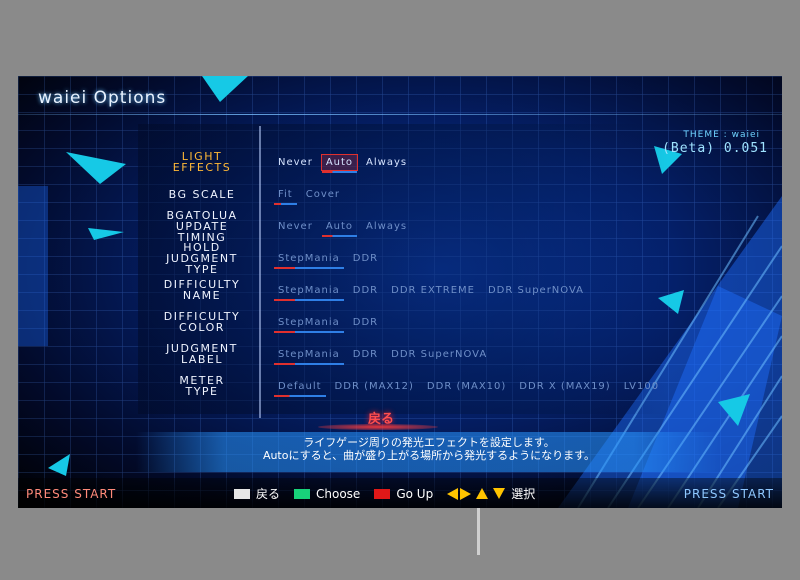  I want to click on option-choices: StepMania DDR DDR EXTREME DDR SuperNOVA, so click(433, 290).